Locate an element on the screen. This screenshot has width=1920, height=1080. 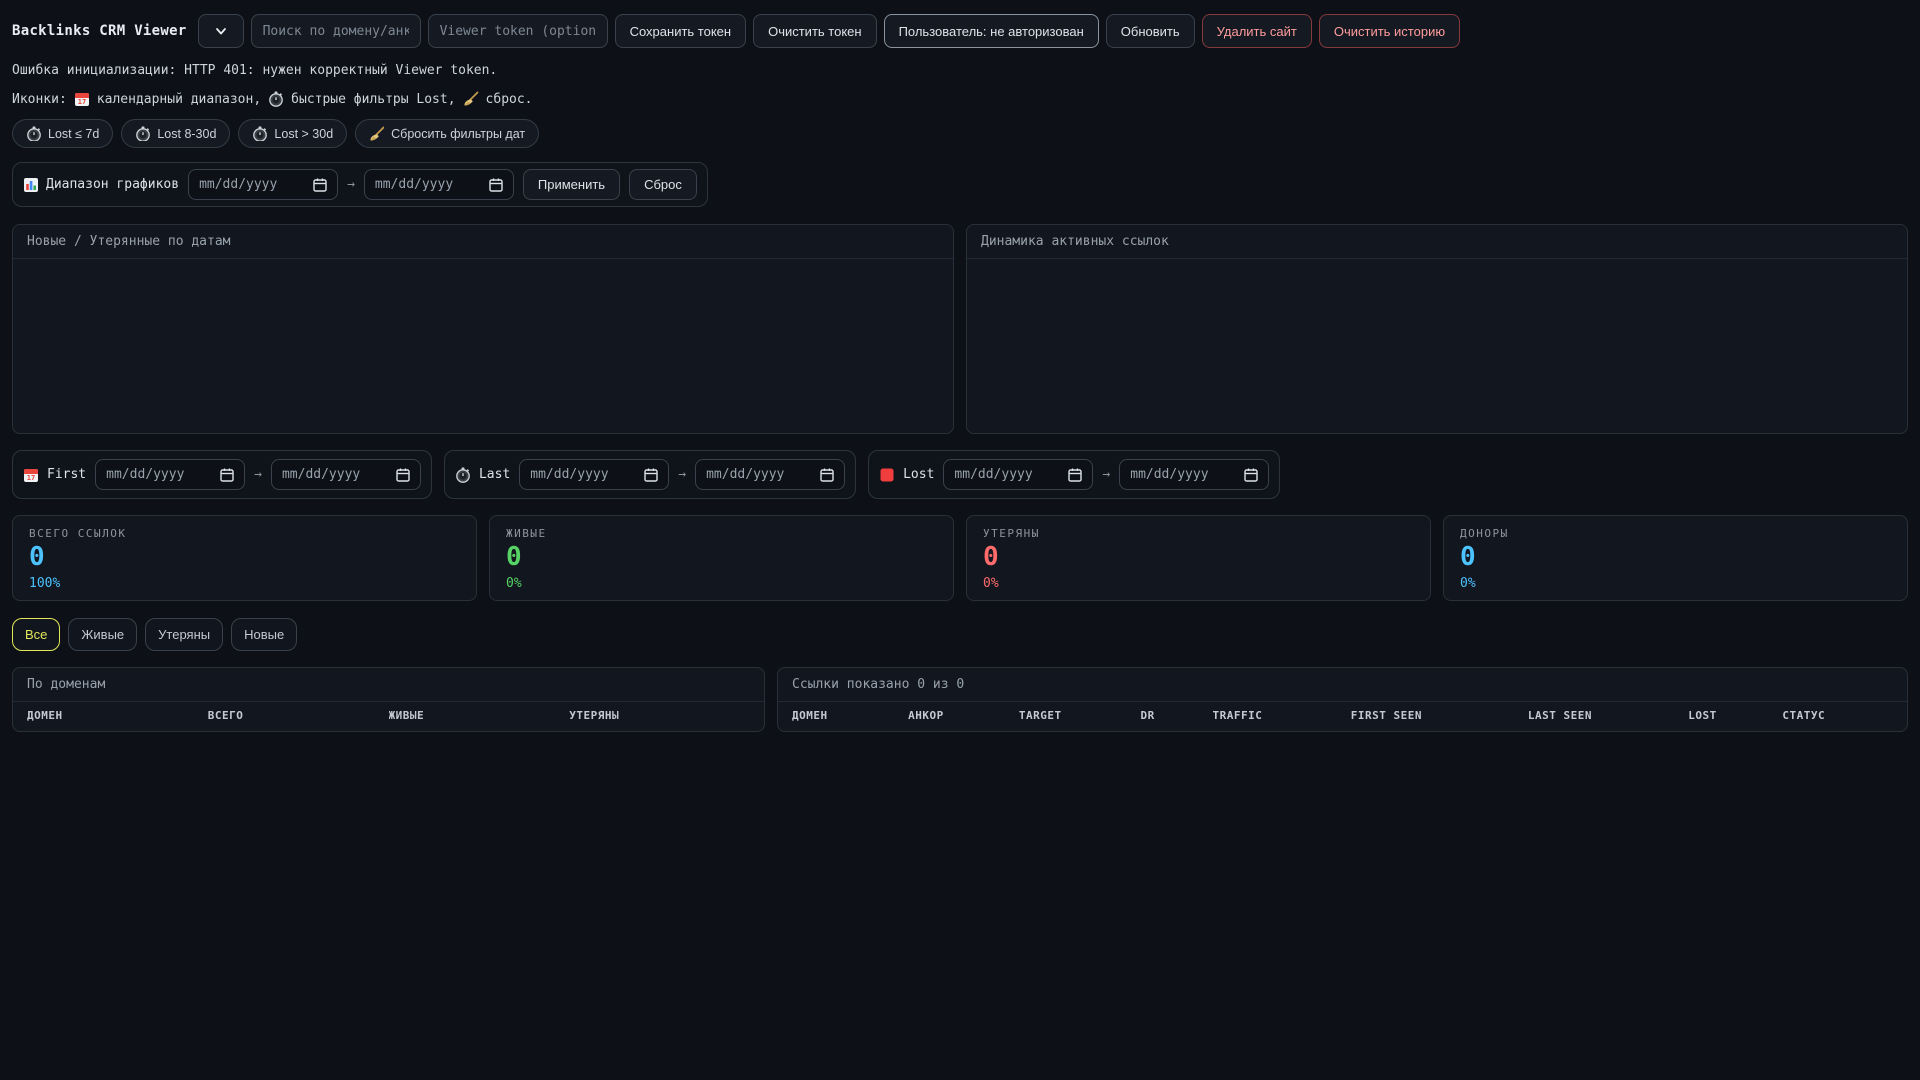
stat-label: ДОНОРЫ is located at coordinates (1484, 533).